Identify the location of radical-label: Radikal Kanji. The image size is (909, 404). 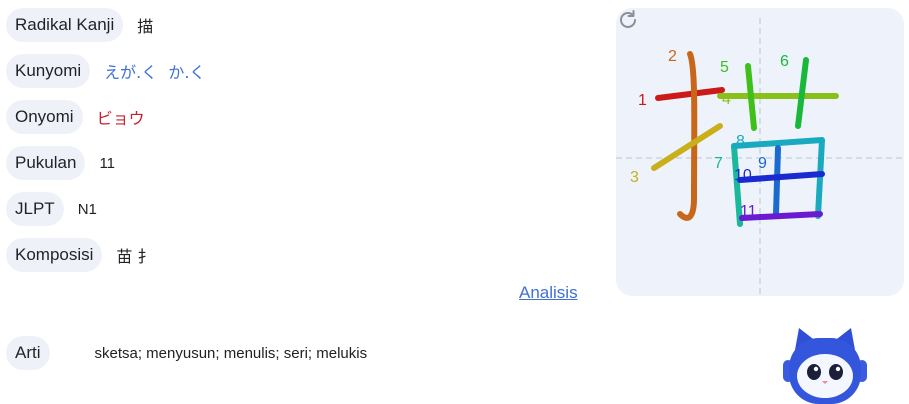
(65, 25).